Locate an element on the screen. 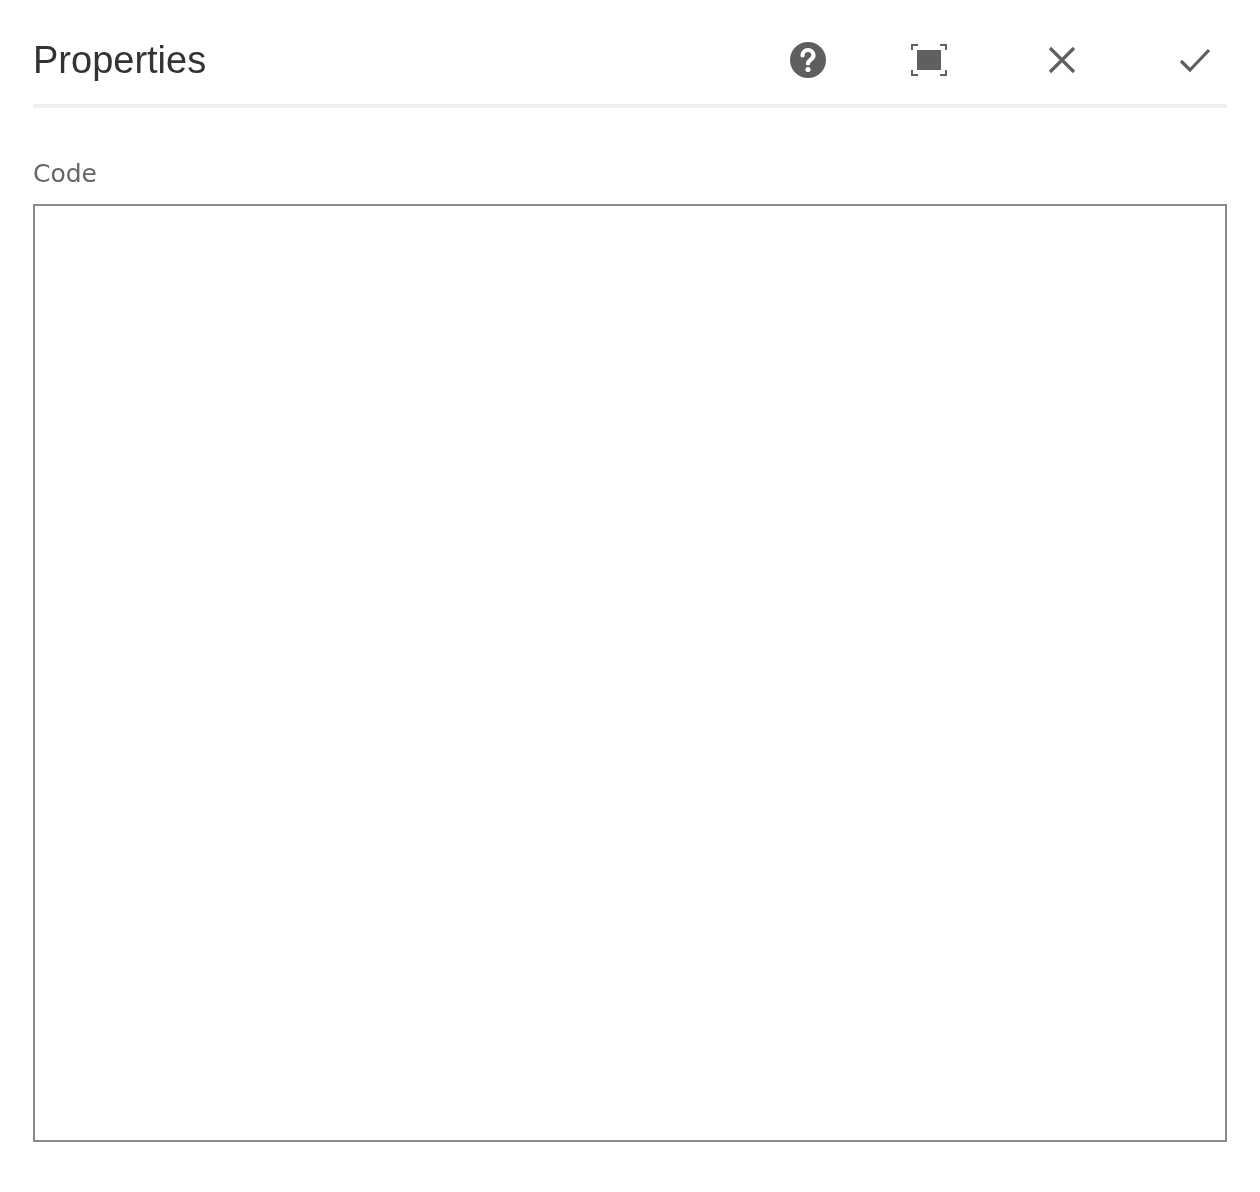 Image resolution: width=1260 pixels, height=1192 pixels. field-label: Code is located at coordinates (65, 174).